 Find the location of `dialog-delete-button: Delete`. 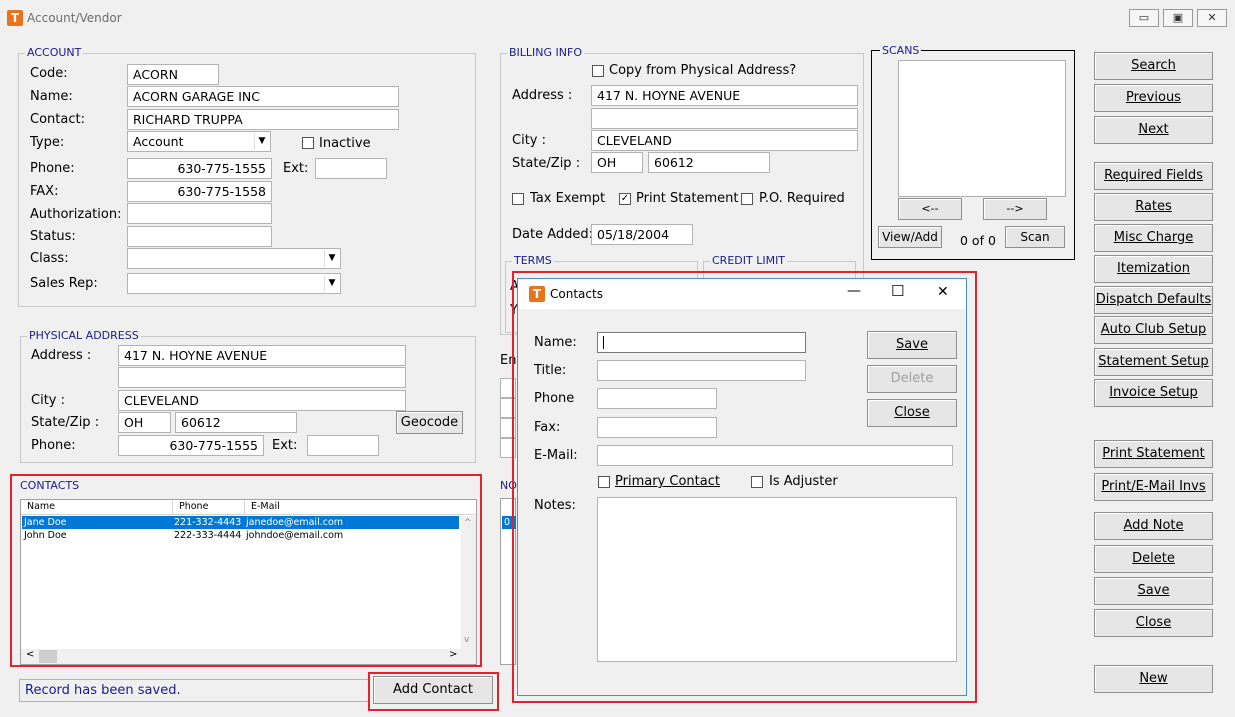

dialog-delete-button: Delete is located at coordinates (912, 379).